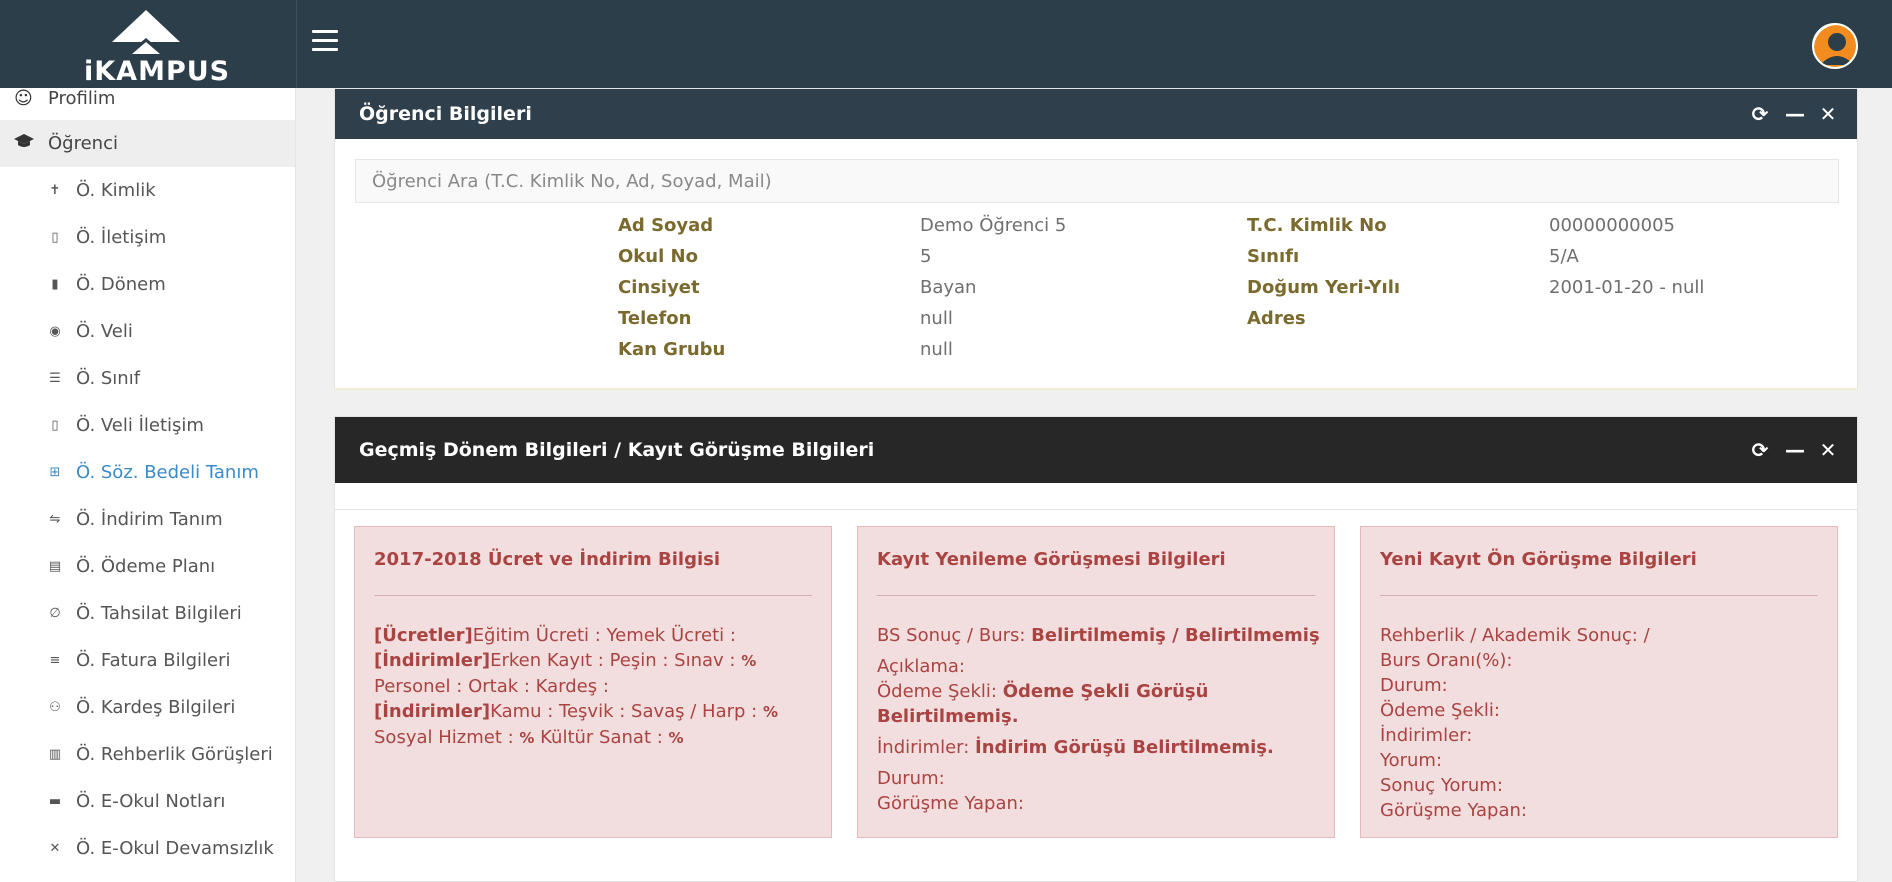 The width and height of the screenshot is (1892, 882). I want to click on sidebar-item-odeme-plani: ▤ Ö. Ödeme Planı, so click(147, 566).